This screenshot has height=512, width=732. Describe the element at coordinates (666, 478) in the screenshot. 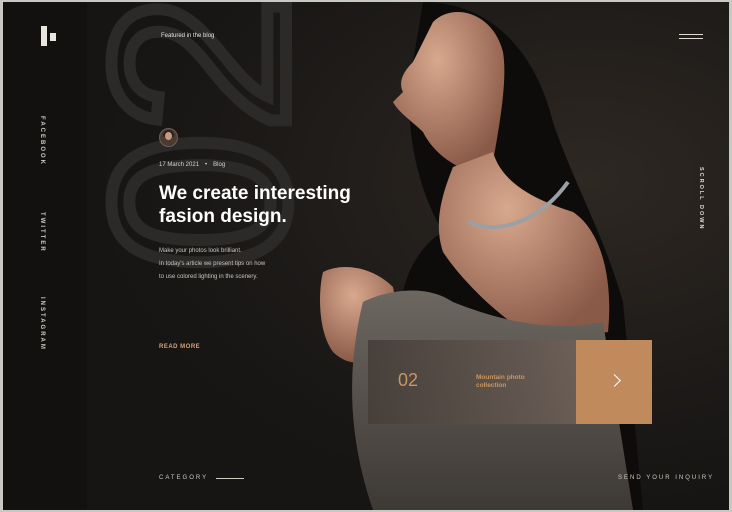

I see `send-inquiry-link: SEND YOUR INQUIRY` at that location.